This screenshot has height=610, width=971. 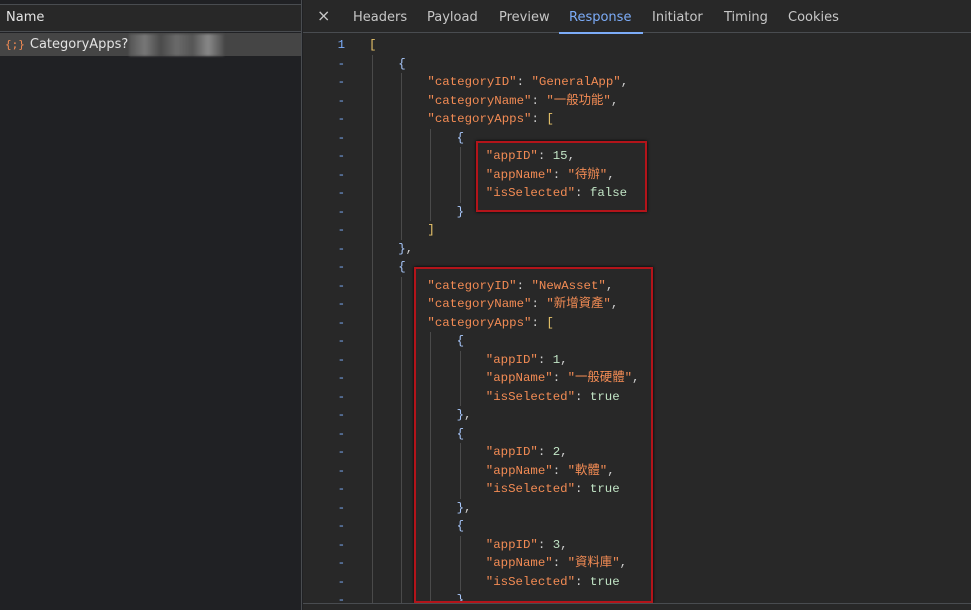 I want to click on code-line: - "categoryApps": [, so click(x=637, y=119).